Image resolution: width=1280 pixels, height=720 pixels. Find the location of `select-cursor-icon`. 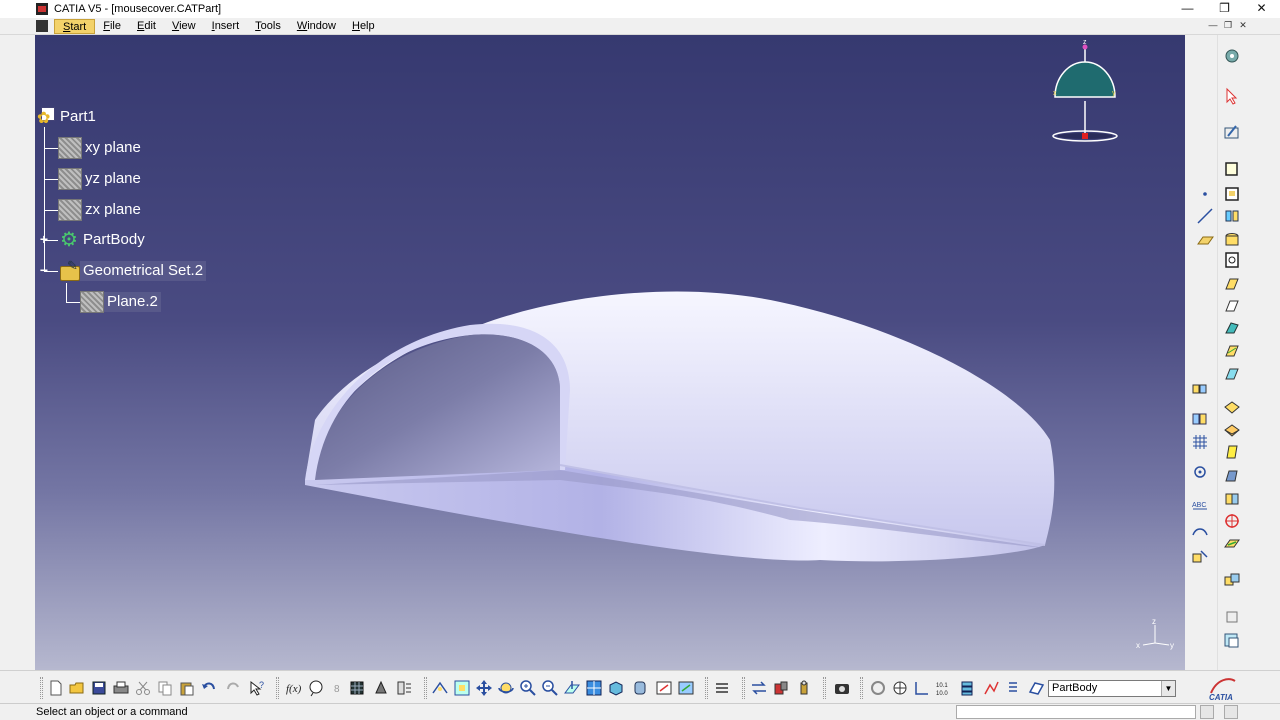

select-cursor-icon is located at coordinates (1232, 96).